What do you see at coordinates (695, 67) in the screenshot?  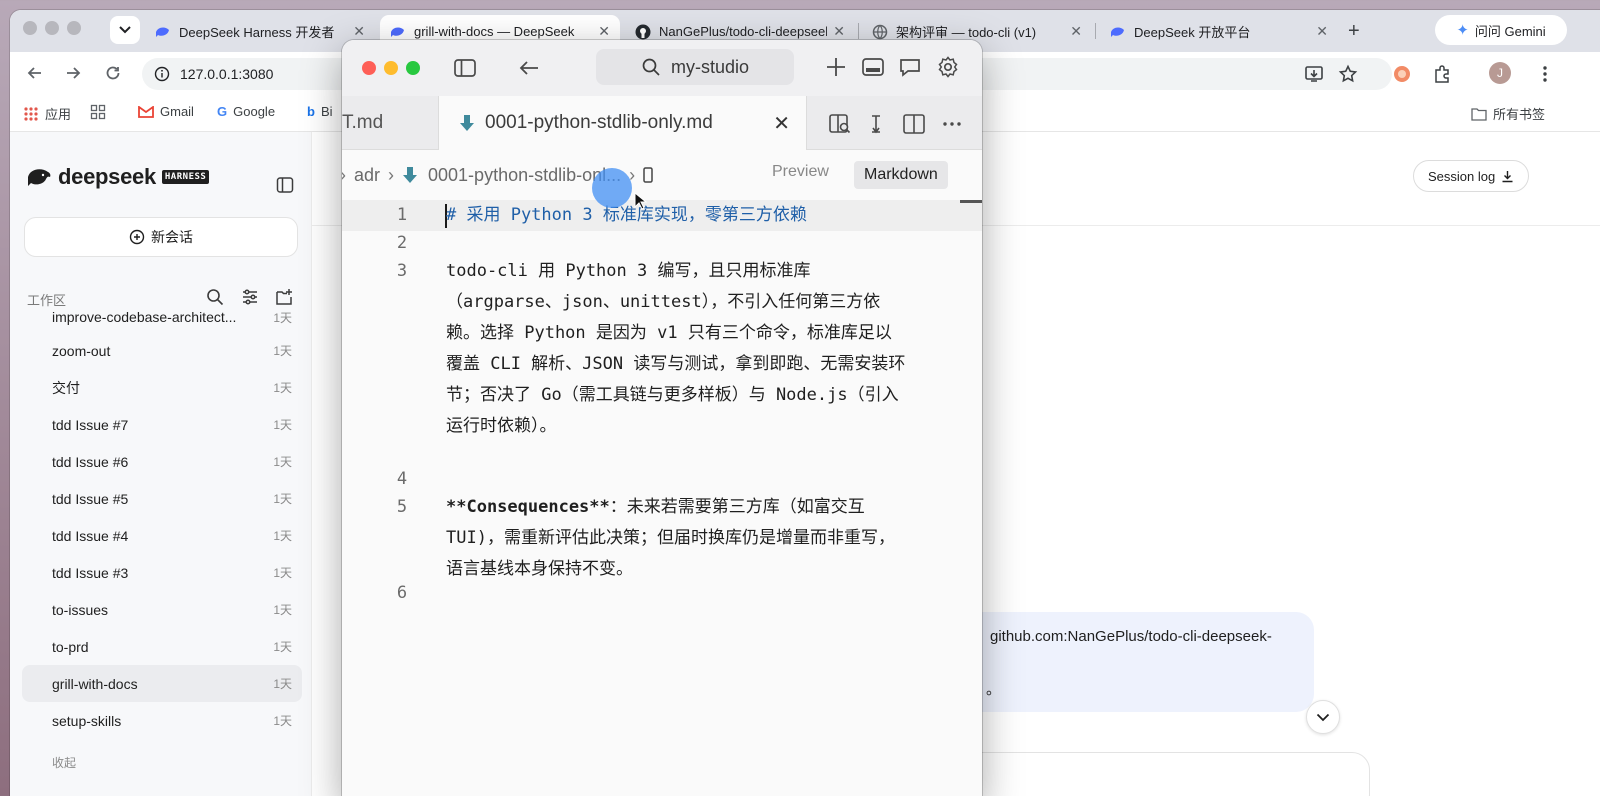 I see `command-search-bar: my-studio` at bounding box center [695, 67].